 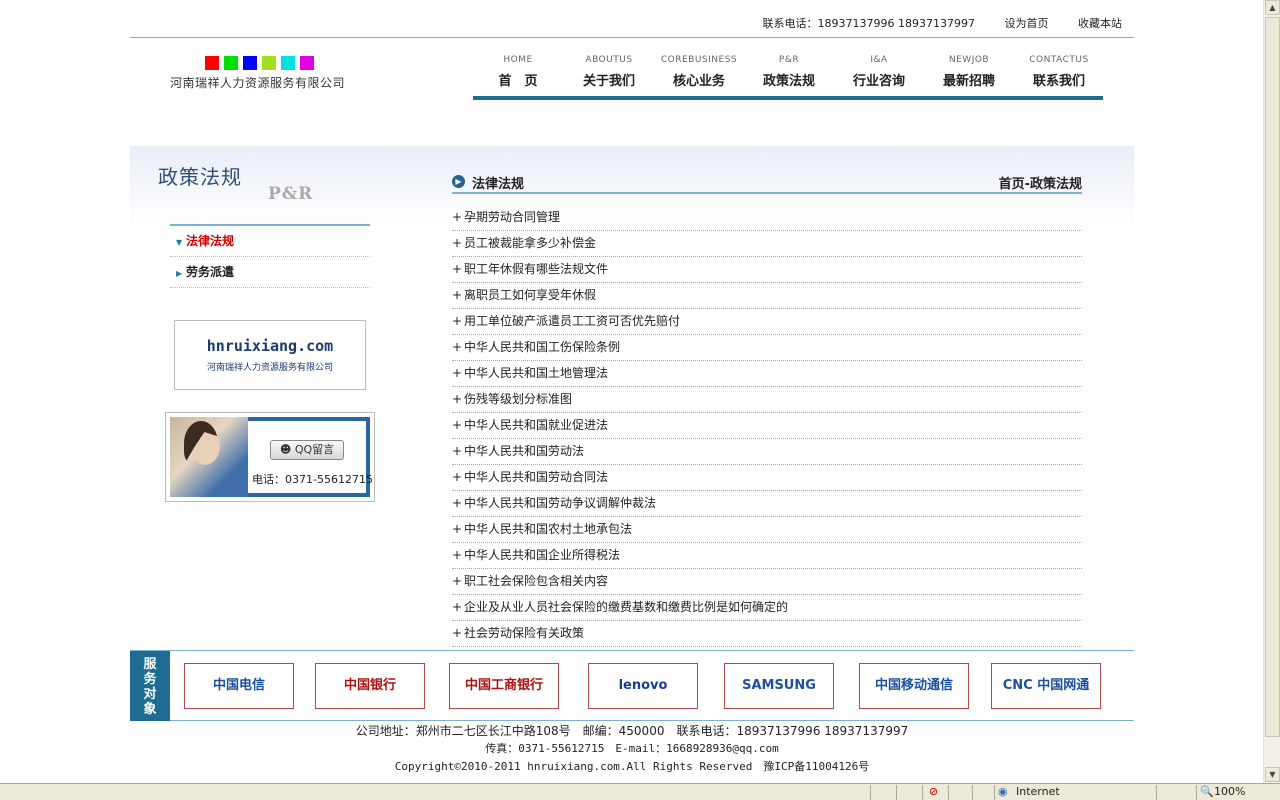 What do you see at coordinates (1272, 774) in the screenshot?
I see `scroll-down-icon: ▼` at bounding box center [1272, 774].